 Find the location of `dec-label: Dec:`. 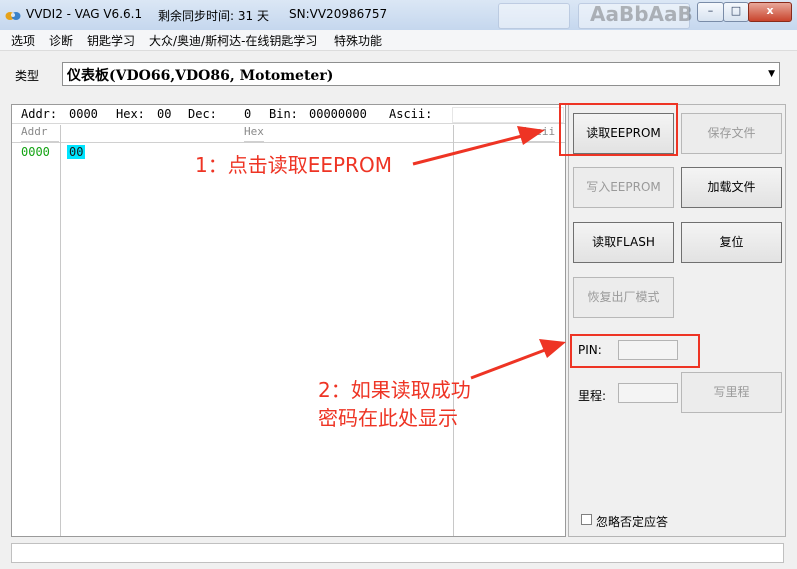

dec-label: Dec: is located at coordinates (202, 114).